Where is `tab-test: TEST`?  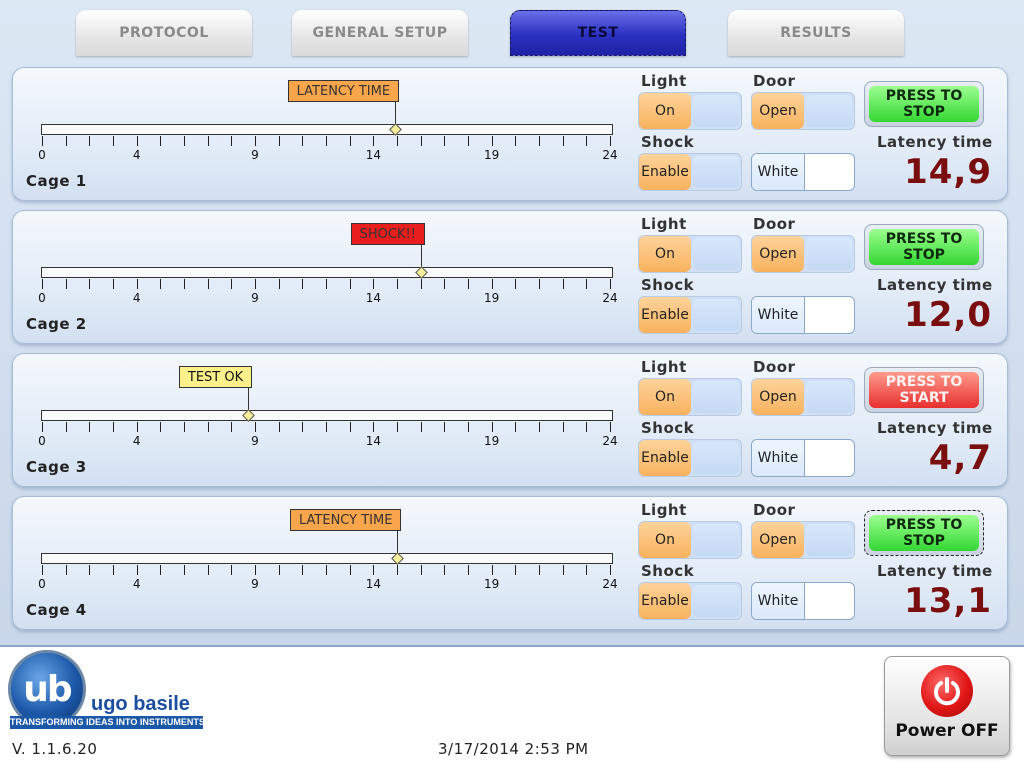 tab-test: TEST is located at coordinates (598, 33).